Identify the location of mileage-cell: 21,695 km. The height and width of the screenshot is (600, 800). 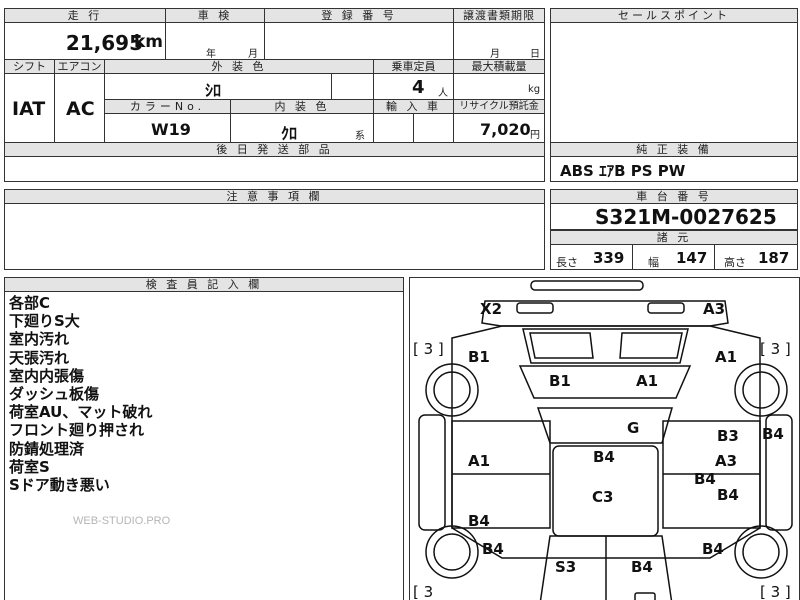
(85, 41).